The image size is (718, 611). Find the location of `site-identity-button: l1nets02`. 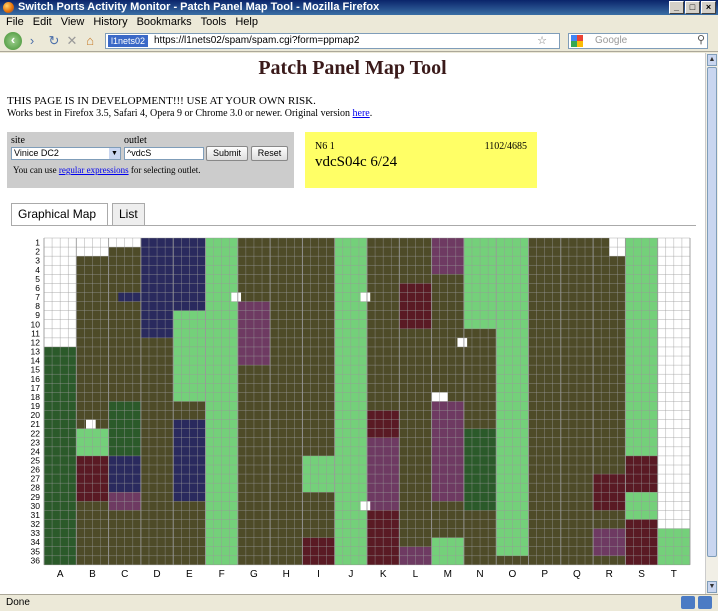

site-identity-button: l1nets02 is located at coordinates (128, 41).